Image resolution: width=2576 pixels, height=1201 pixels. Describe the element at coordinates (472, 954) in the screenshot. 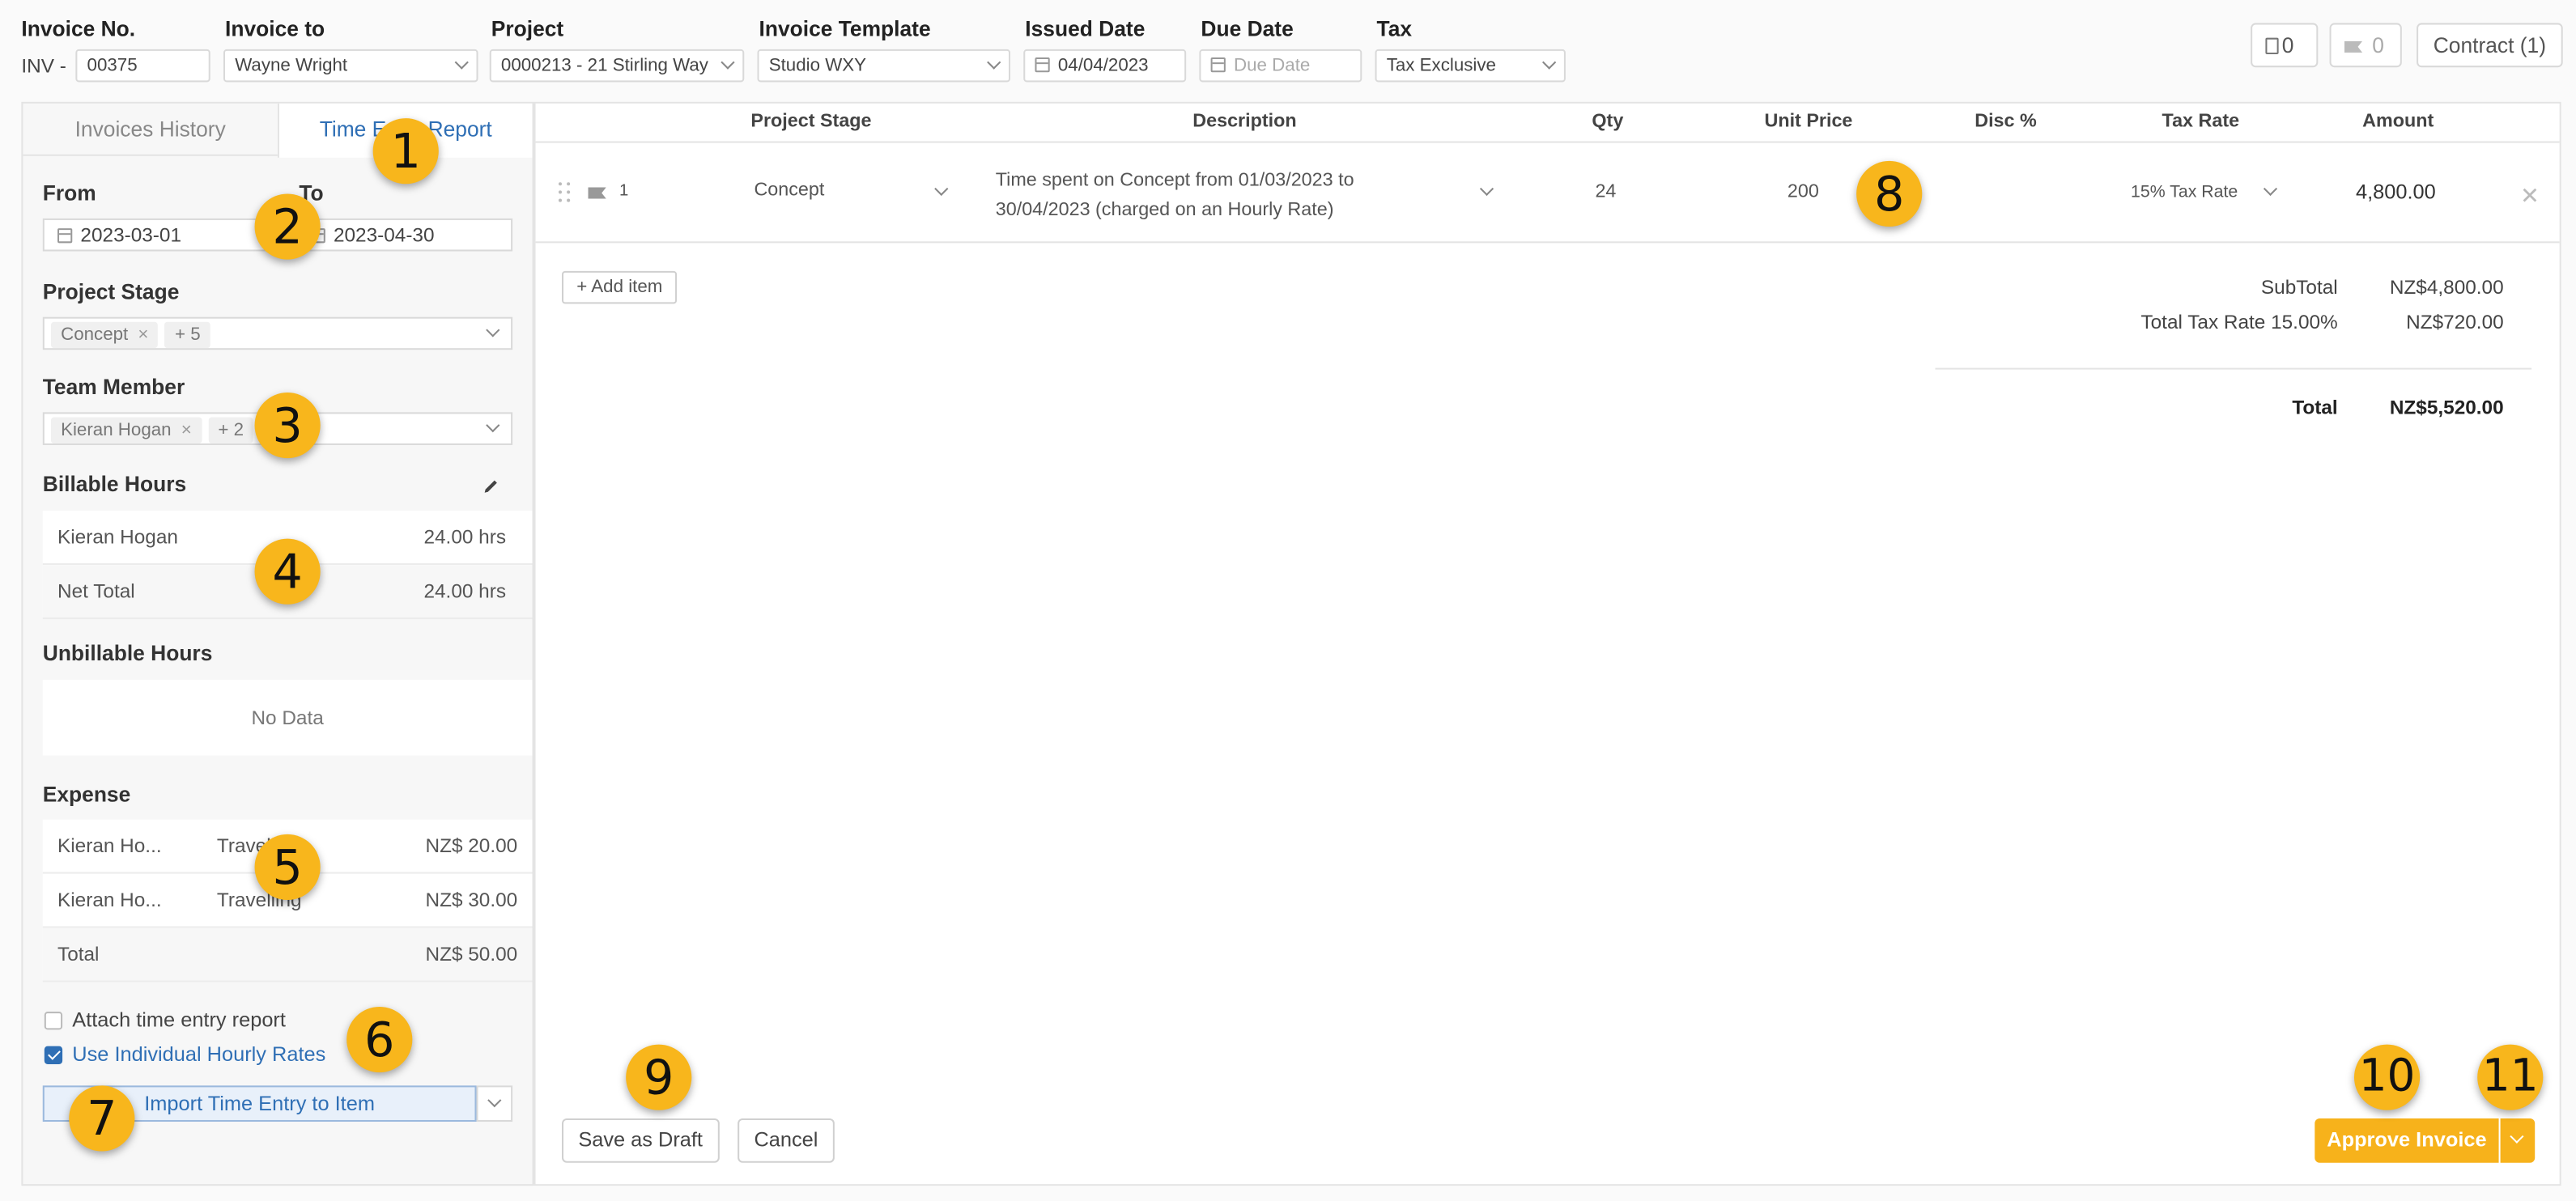

I see `expense-total-value: NZ$ 50.00` at that location.